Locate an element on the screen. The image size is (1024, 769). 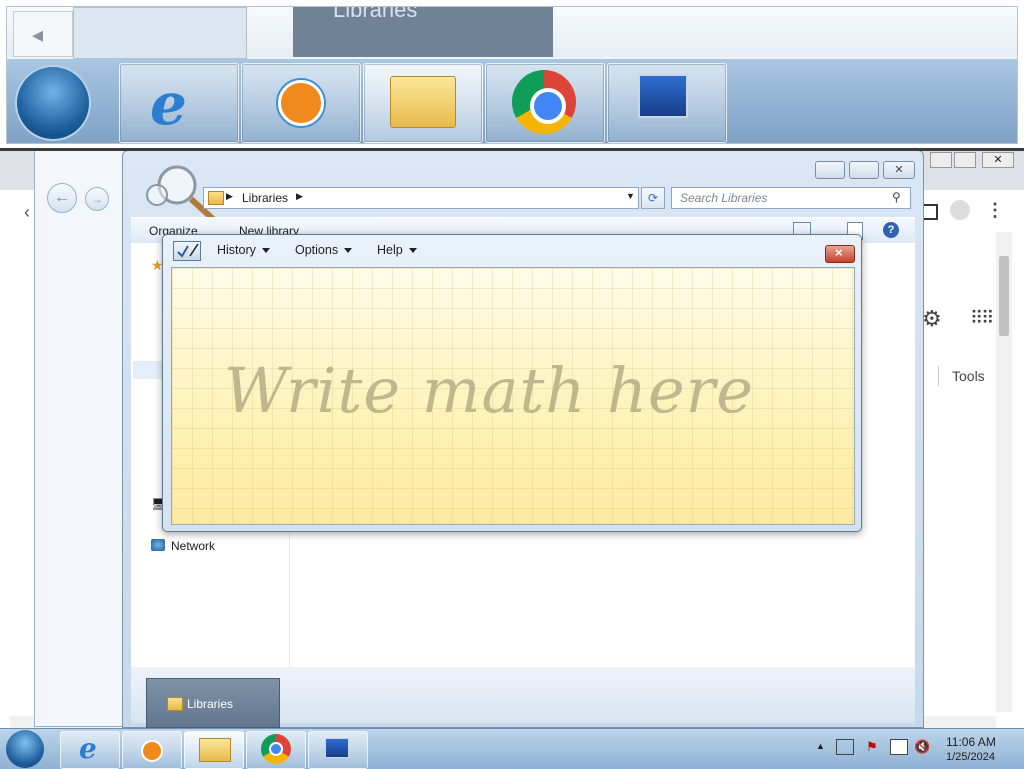
magnified-thumbnail-title: Libraries is located at coordinates (375, 14).